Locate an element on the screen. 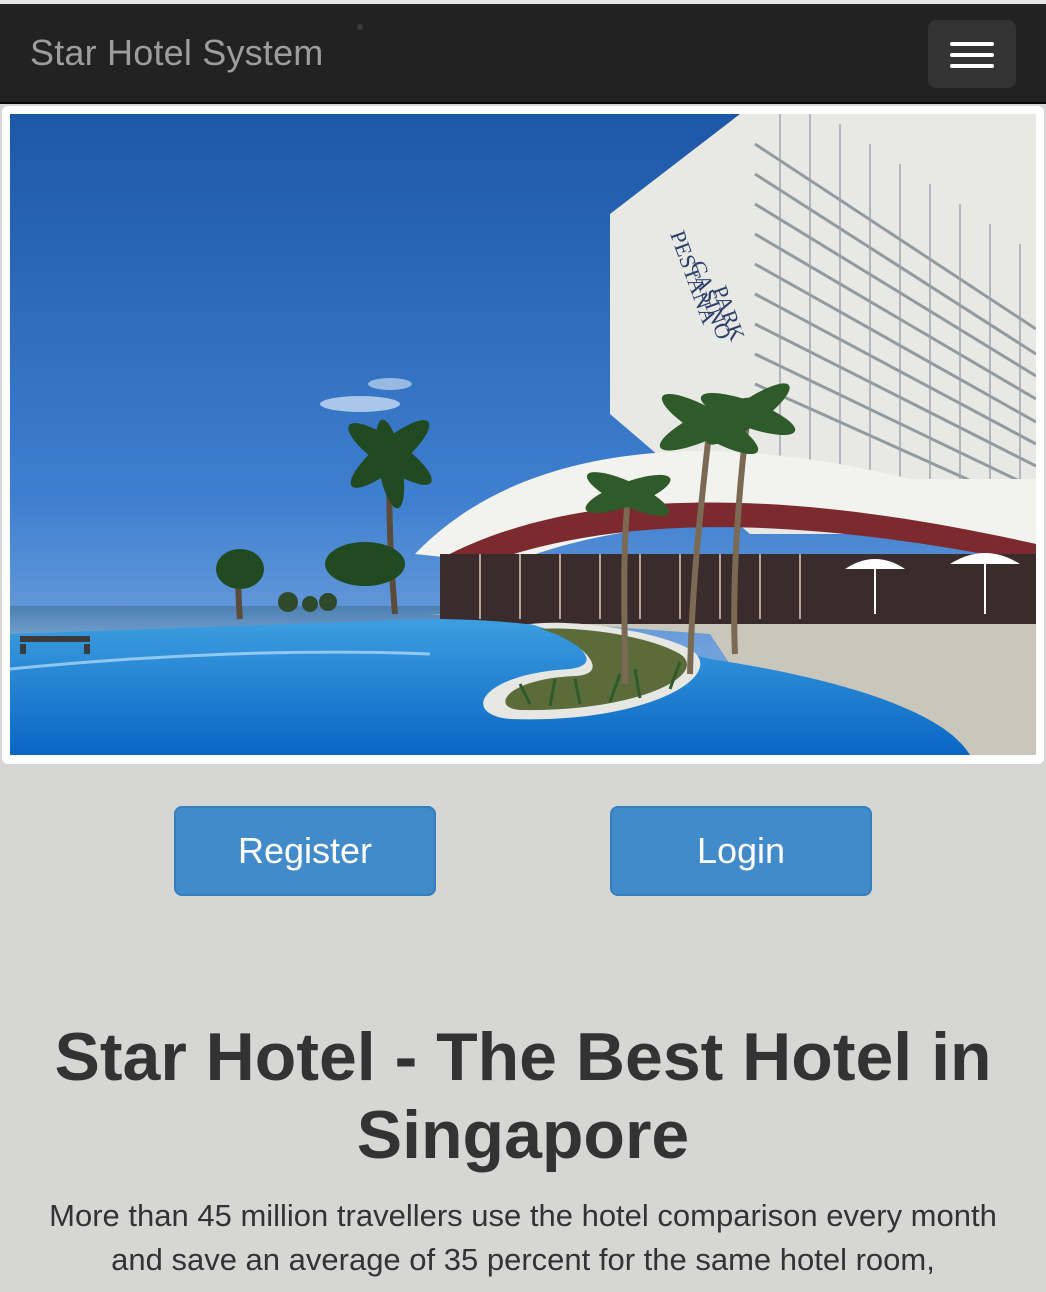 This screenshot has height=1292, width=1046. register-button: Register is located at coordinates (305, 851).